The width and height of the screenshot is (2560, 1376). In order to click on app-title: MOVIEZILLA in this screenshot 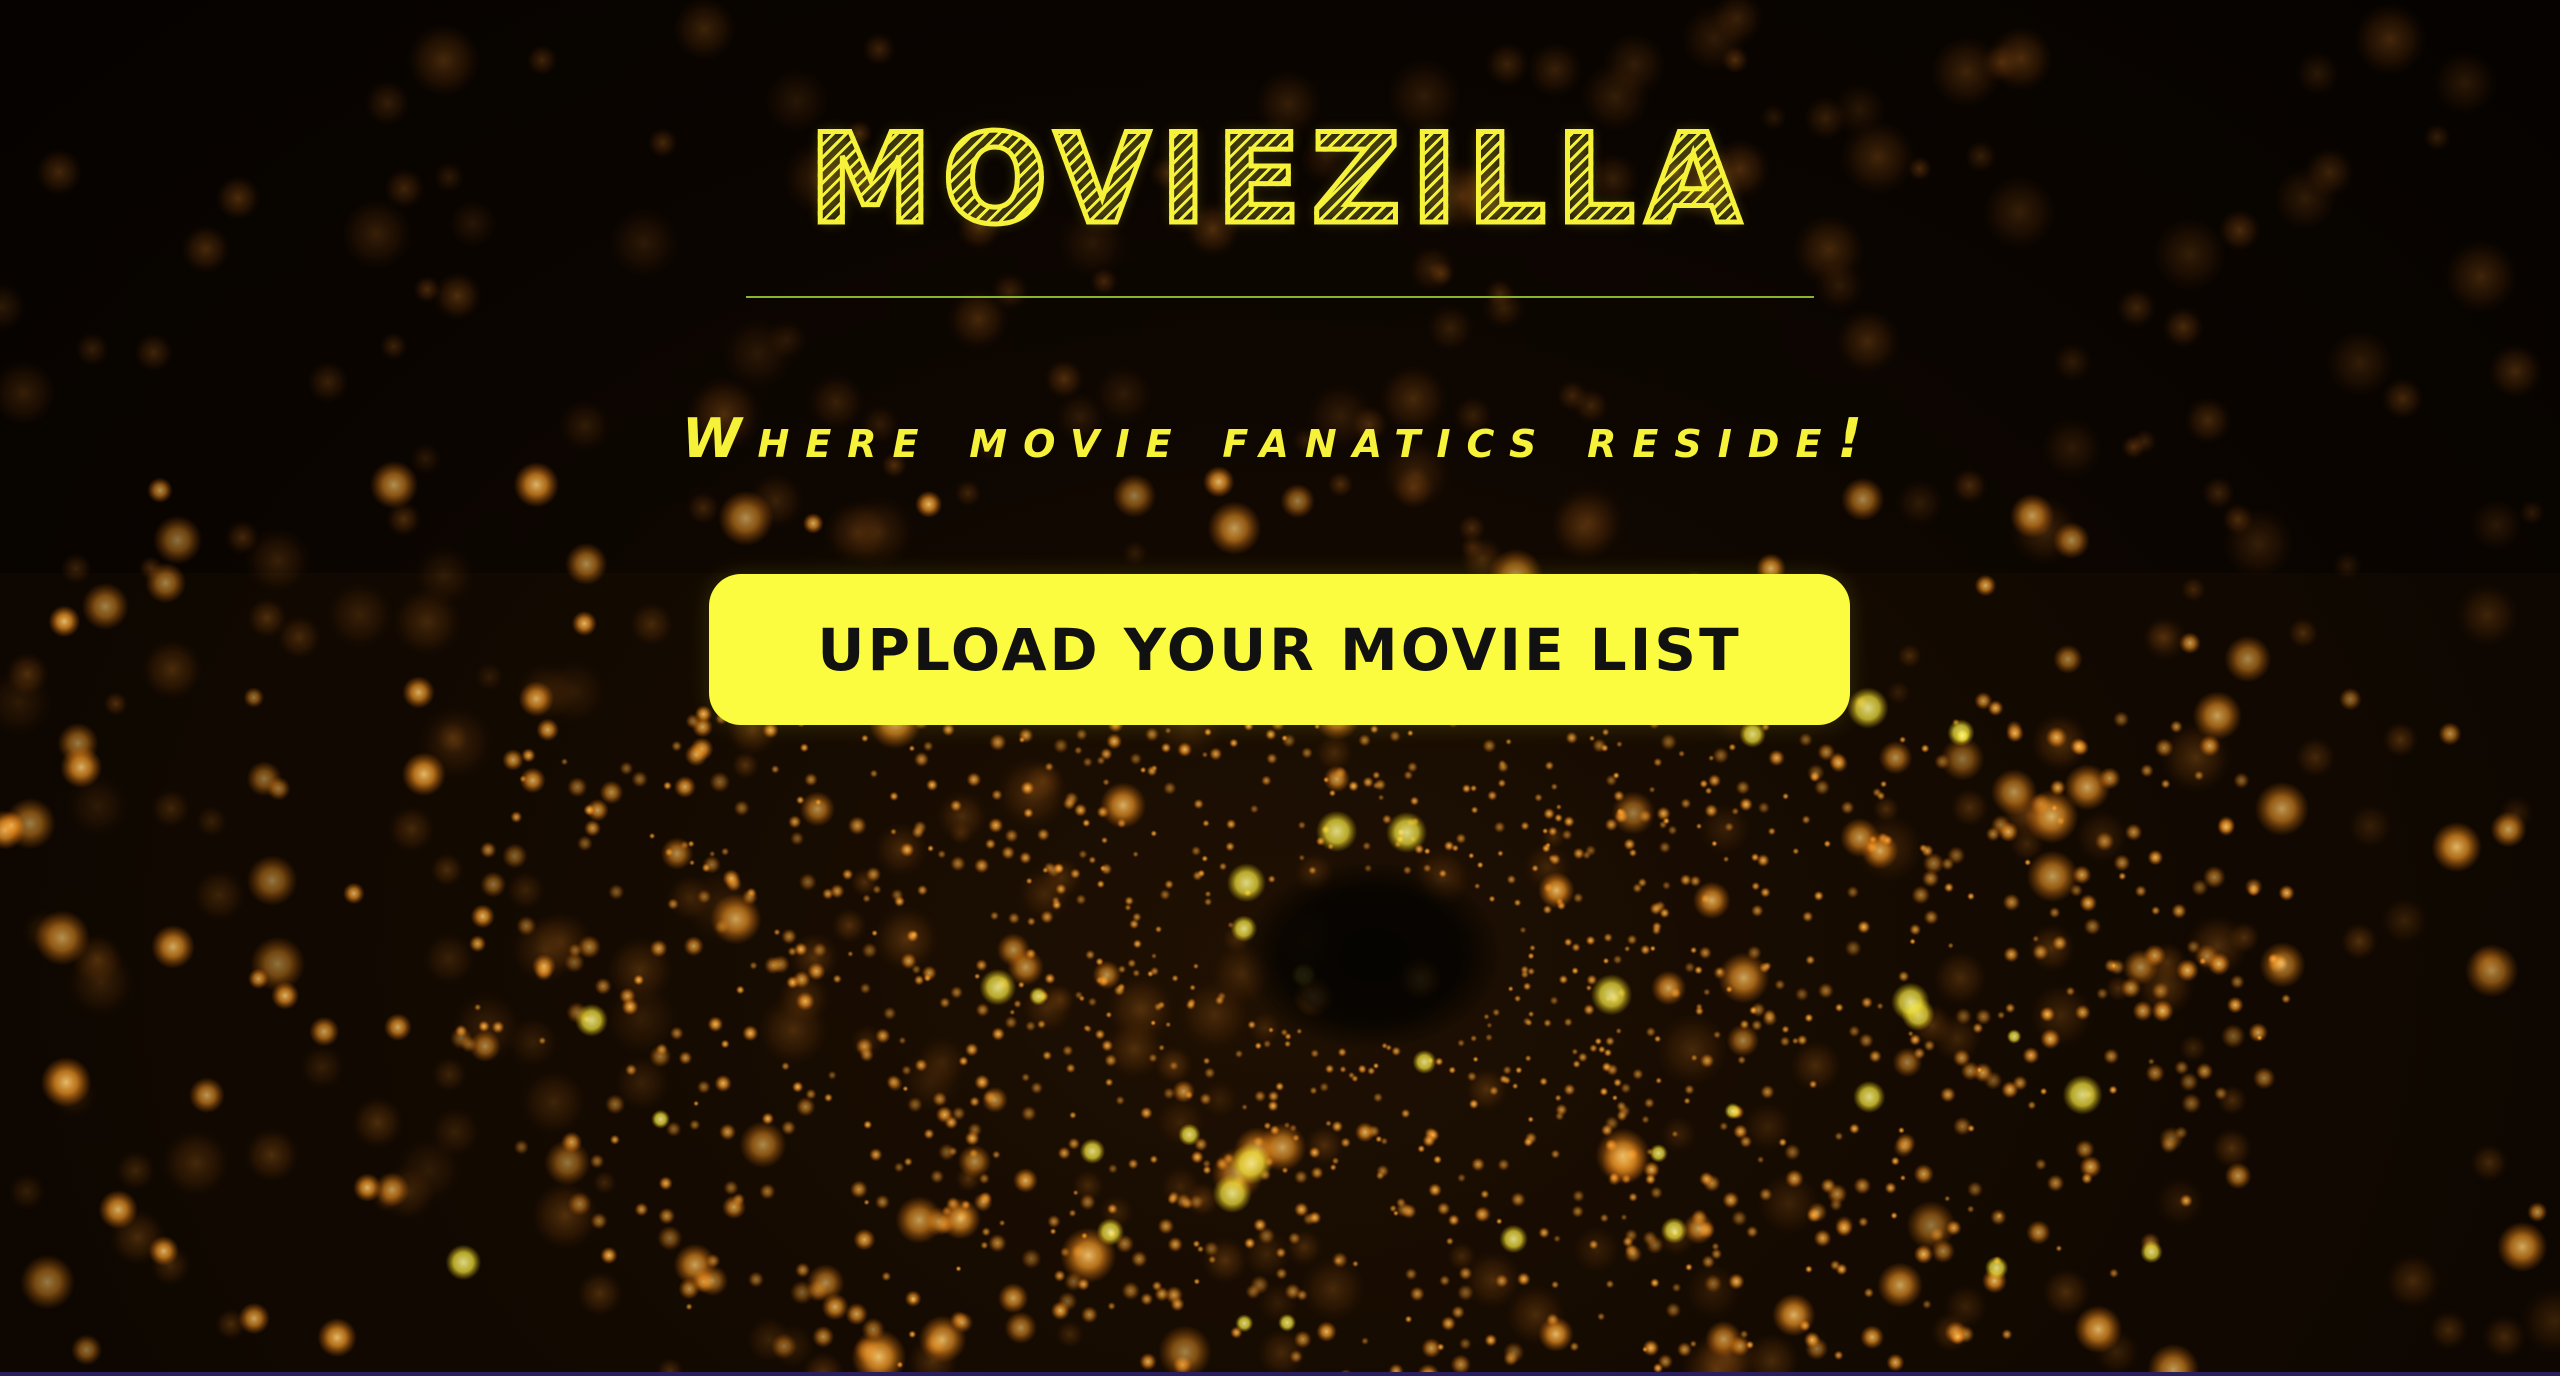, I will do `click(1280, 180)`.